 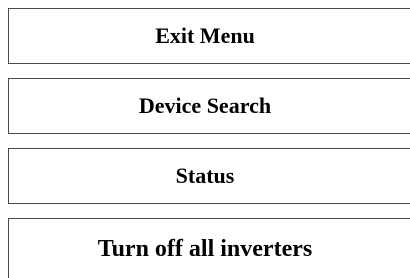 What do you see at coordinates (205, 35) in the screenshot?
I see `exit-menu-label: Exit Menu` at bounding box center [205, 35].